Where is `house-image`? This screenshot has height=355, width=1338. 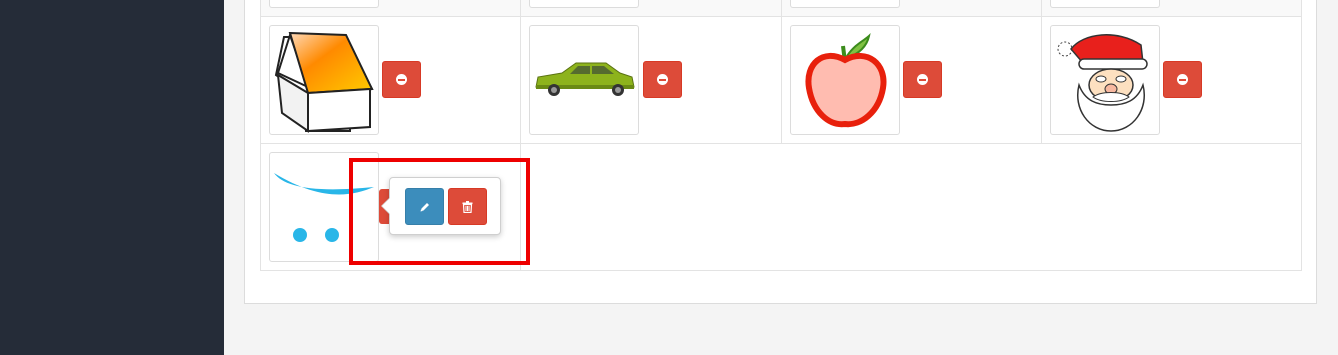 house-image is located at coordinates (324, 82).